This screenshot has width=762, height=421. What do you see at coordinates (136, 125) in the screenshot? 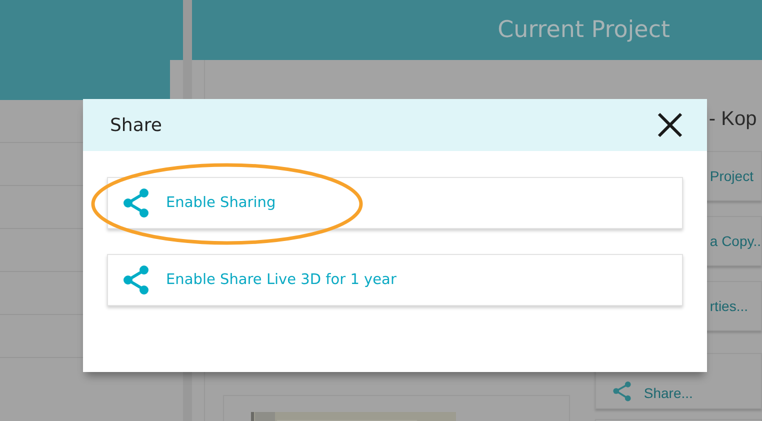
I see `dialog-title: Share` at bounding box center [136, 125].